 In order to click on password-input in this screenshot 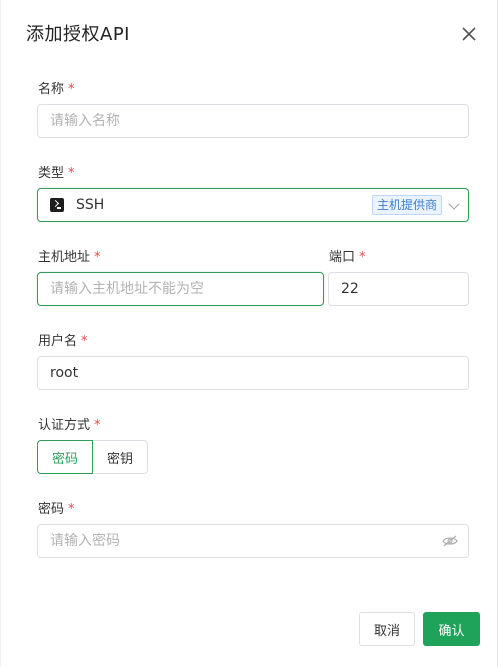, I will do `click(253, 541)`.